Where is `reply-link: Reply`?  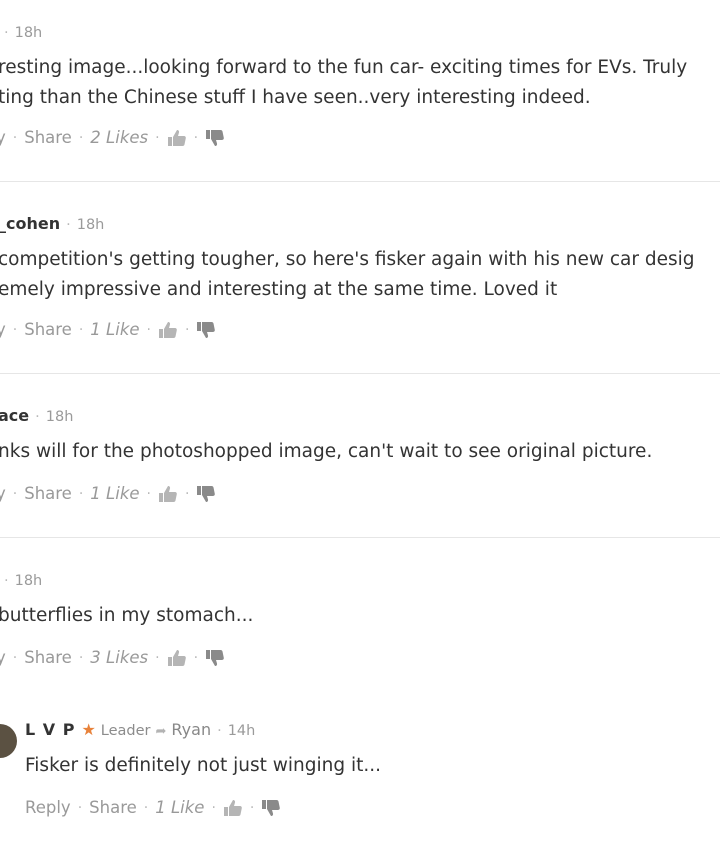 reply-link: Reply is located at coordinates (48, 807).